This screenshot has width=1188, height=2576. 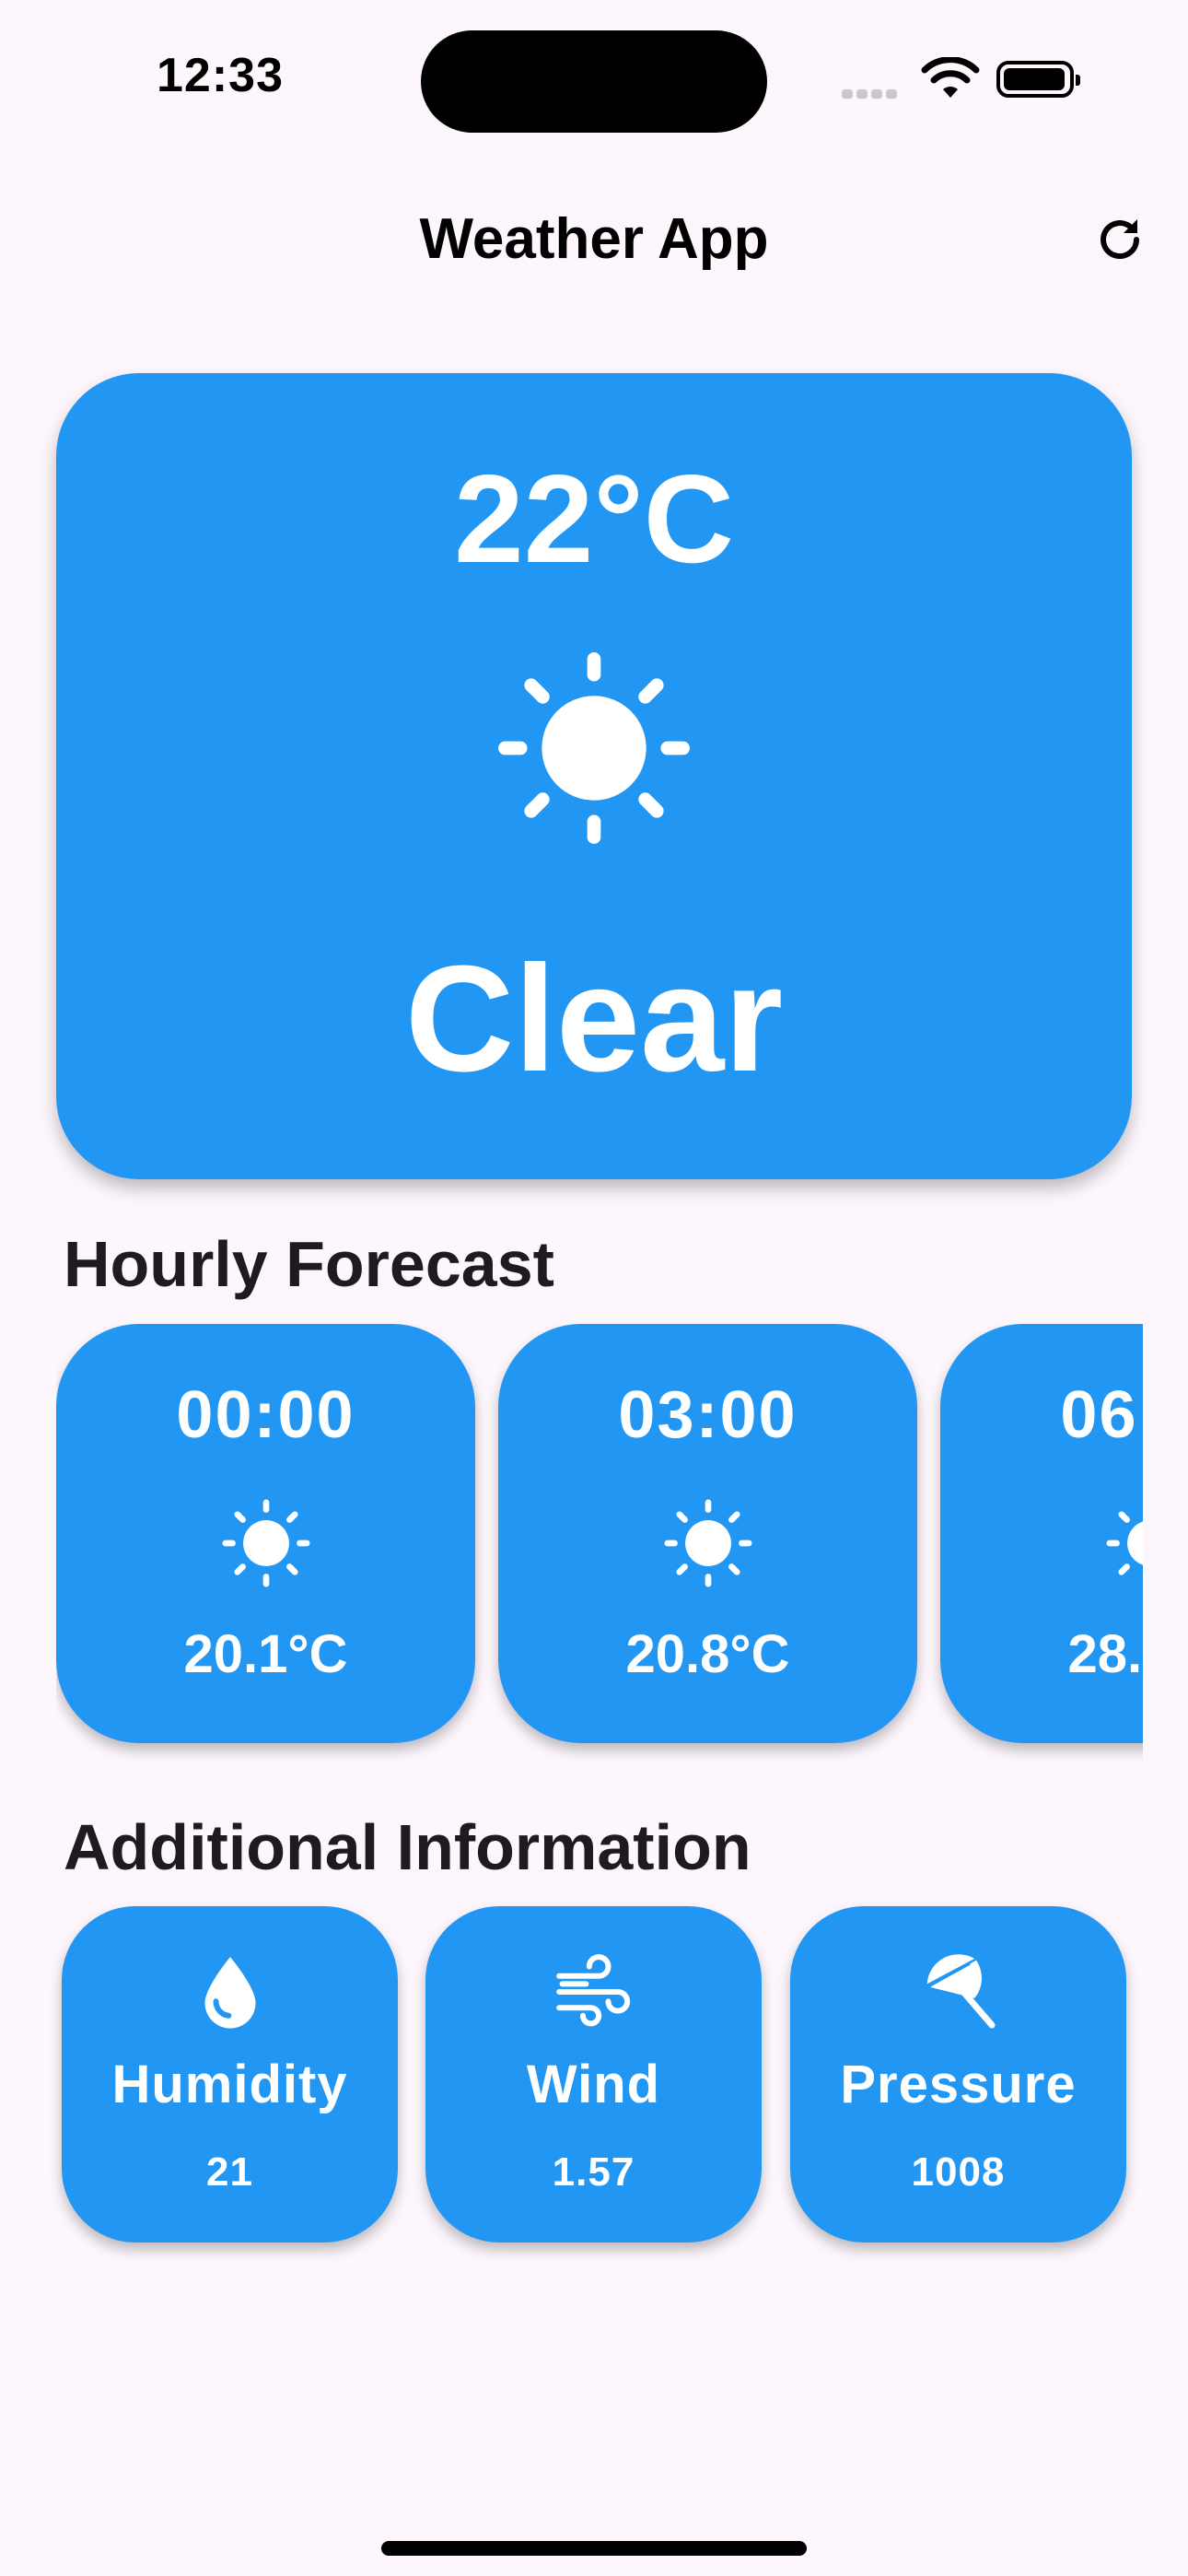 What do you see at coordinates (1038, 79) in the screenshot?
I see `battery-icon` at bounding box center [1038, 79].